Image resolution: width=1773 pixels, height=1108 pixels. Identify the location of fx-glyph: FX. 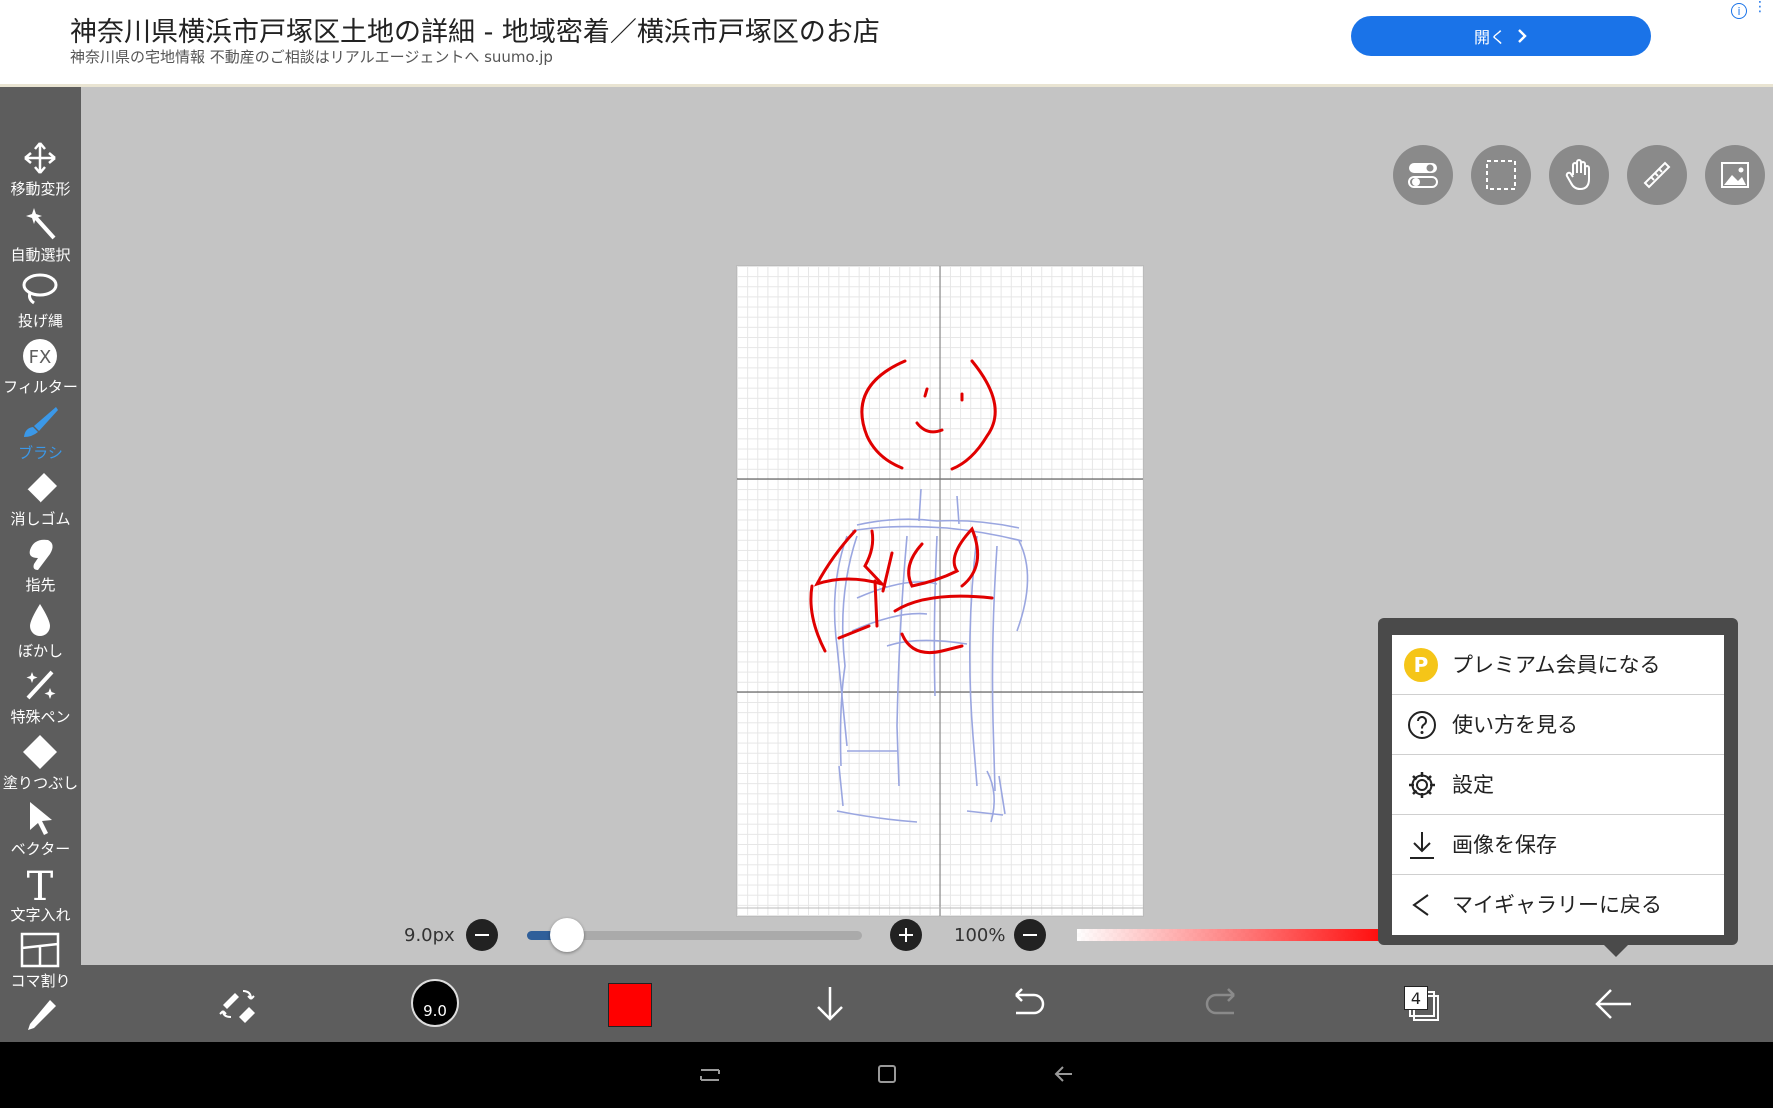
(40, 357).